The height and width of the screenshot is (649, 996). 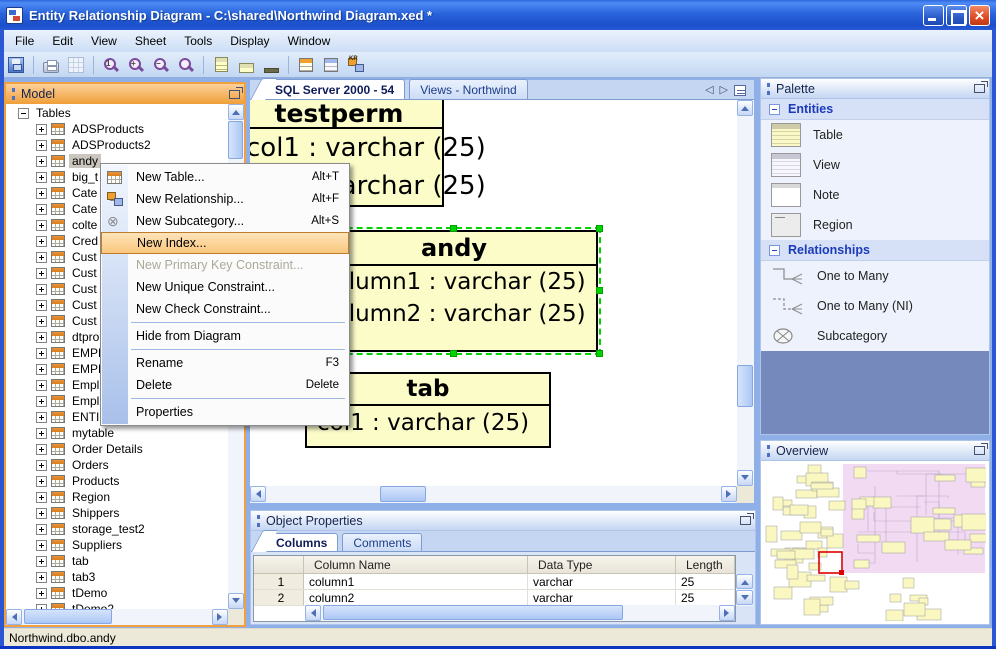 What do you see at coordinates (198, 41) in the screenshot?
I see `menu-tools: Tools` at bounding box center [198, 41].